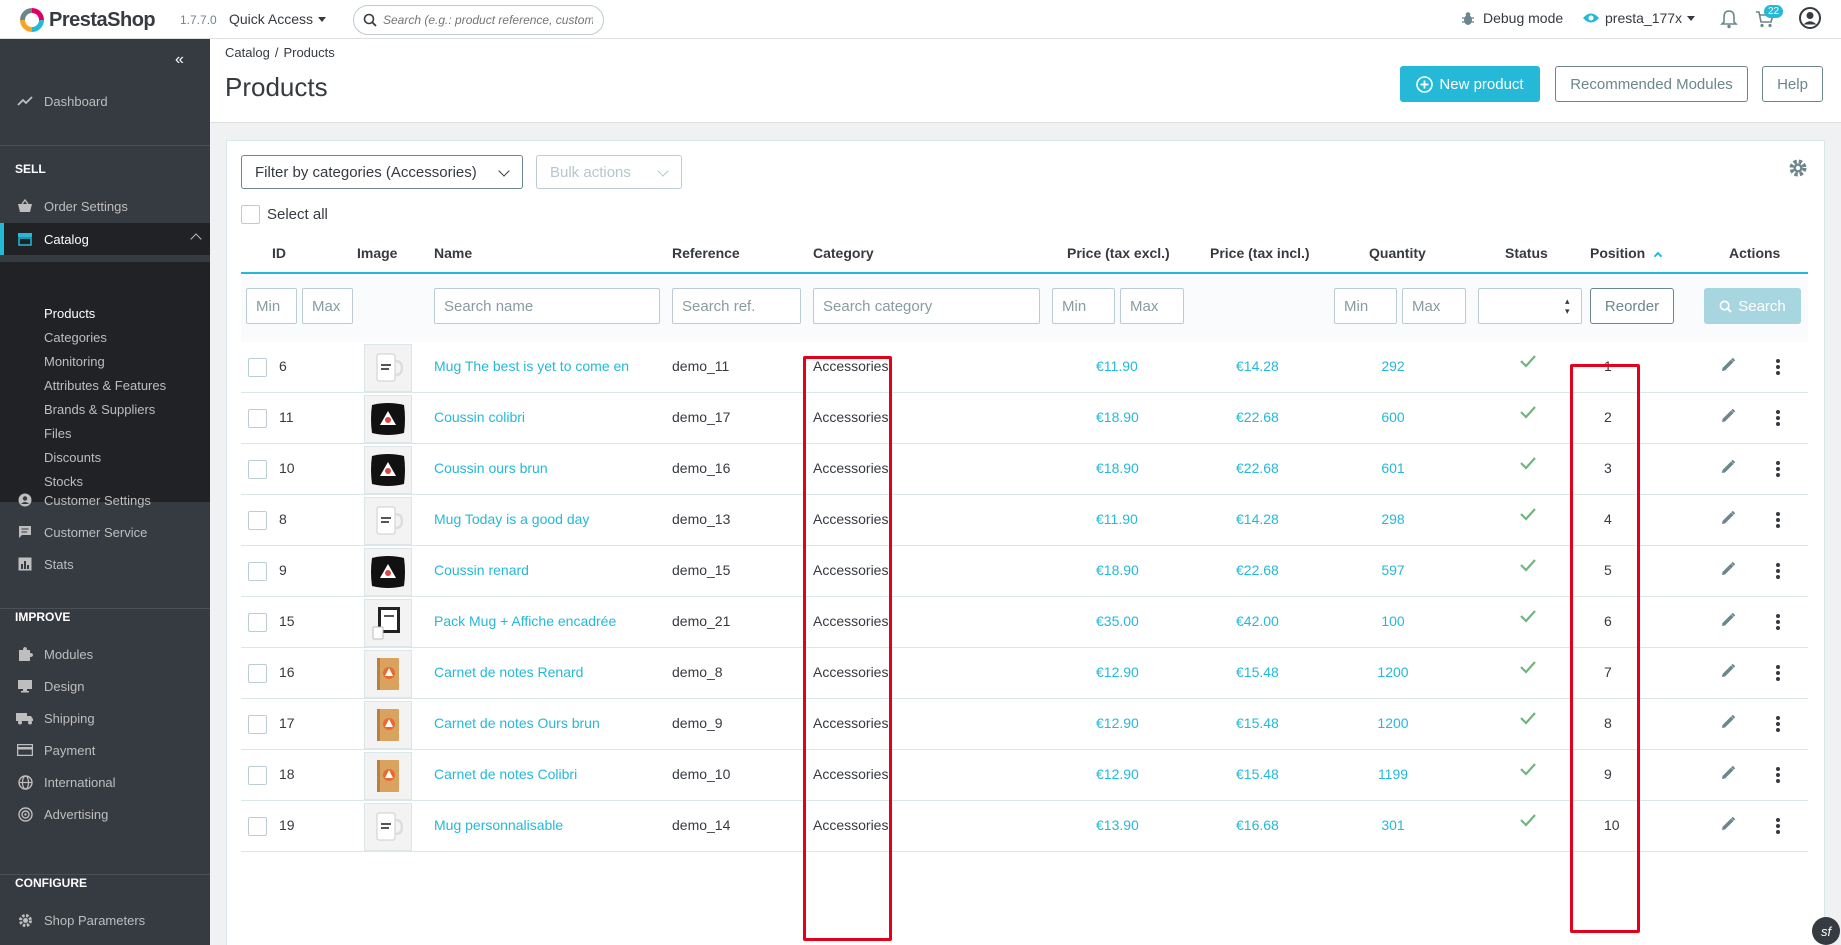  Describe the element at coordinates (74, 361) in the screenshot. I see `submenu-item-monitoring: Monitoring` at that location.